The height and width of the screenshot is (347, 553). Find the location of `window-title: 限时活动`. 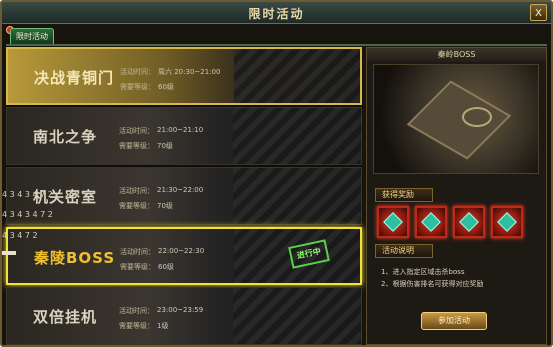

window-title: 限时活动 is located at coordinates (276, 14).